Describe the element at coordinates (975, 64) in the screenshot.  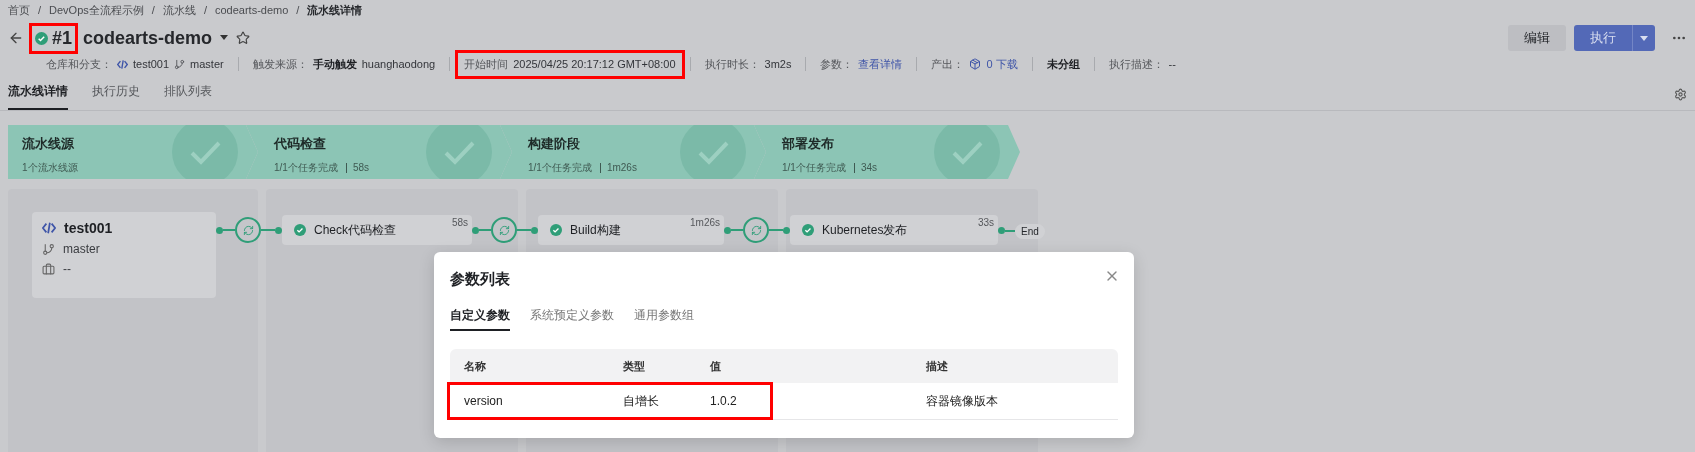
I see `package-icon` at that location.